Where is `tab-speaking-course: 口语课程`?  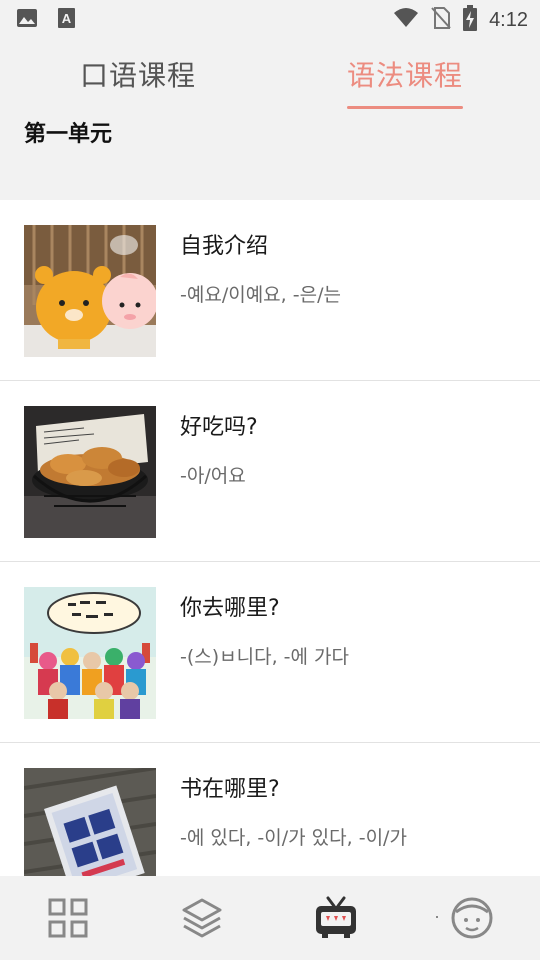
tab-speaking-course: 口语课程 is located at coordinates (138, 74).